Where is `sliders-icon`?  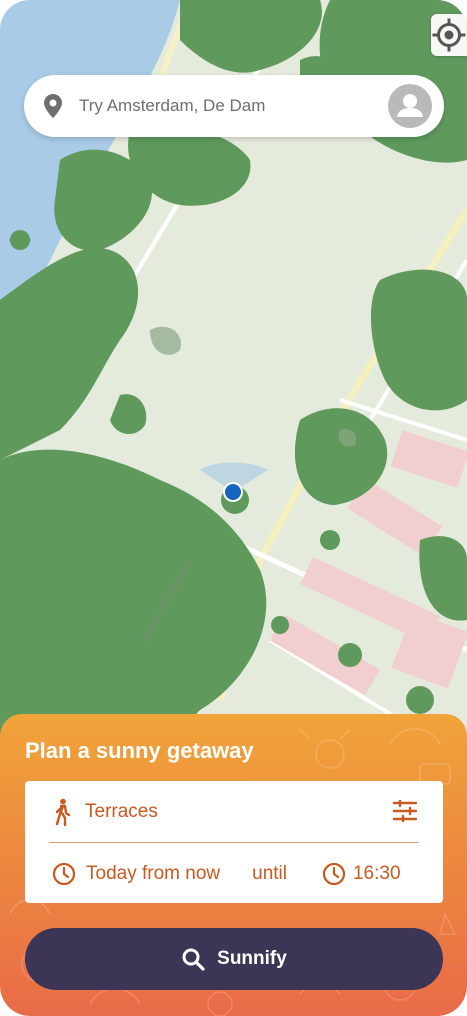
sliders-icon is located at coordinates (405, 811).